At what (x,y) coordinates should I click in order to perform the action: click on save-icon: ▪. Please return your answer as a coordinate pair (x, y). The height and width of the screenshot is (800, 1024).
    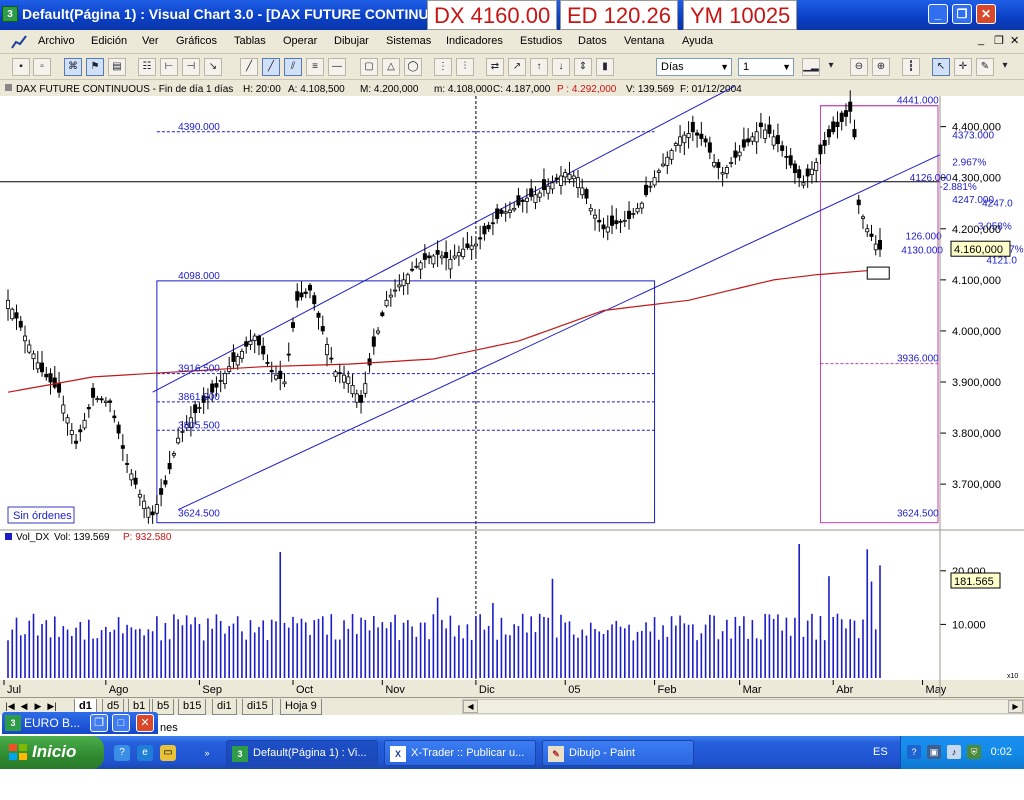
    Looking at the image, I should click on (21, 67).